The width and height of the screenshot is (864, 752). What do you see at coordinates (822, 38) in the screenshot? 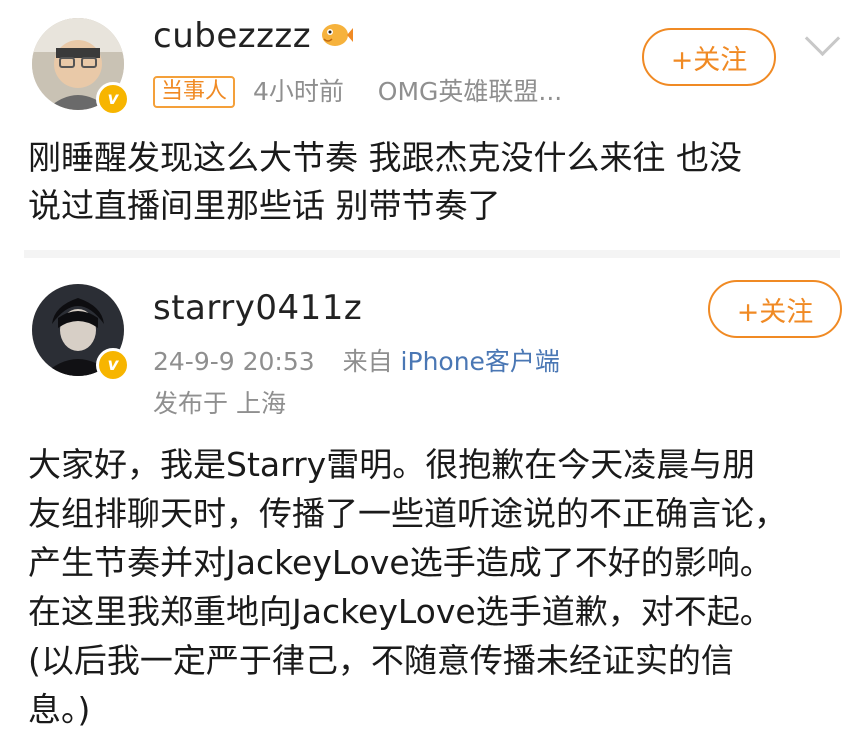
I see `chevron-down-icon` at bounding box center [822, 38].